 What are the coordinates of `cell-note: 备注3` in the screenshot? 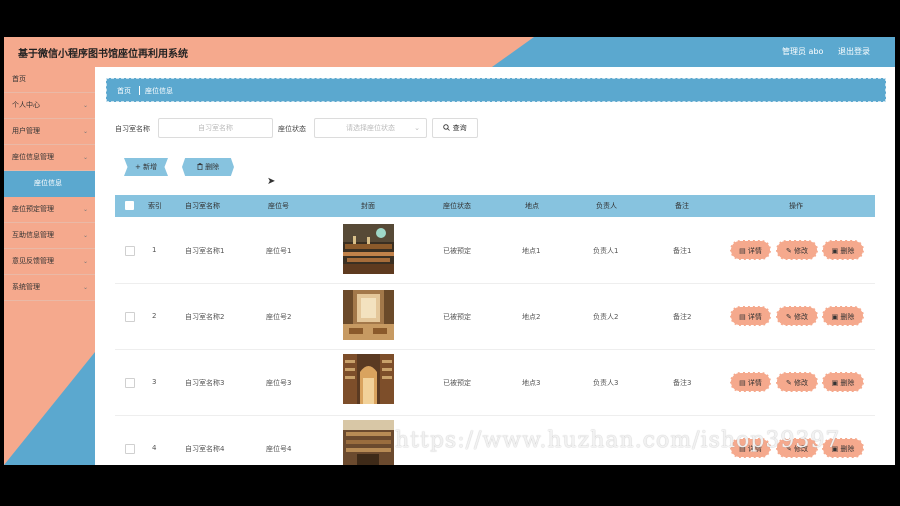 It's located at (682, 383).